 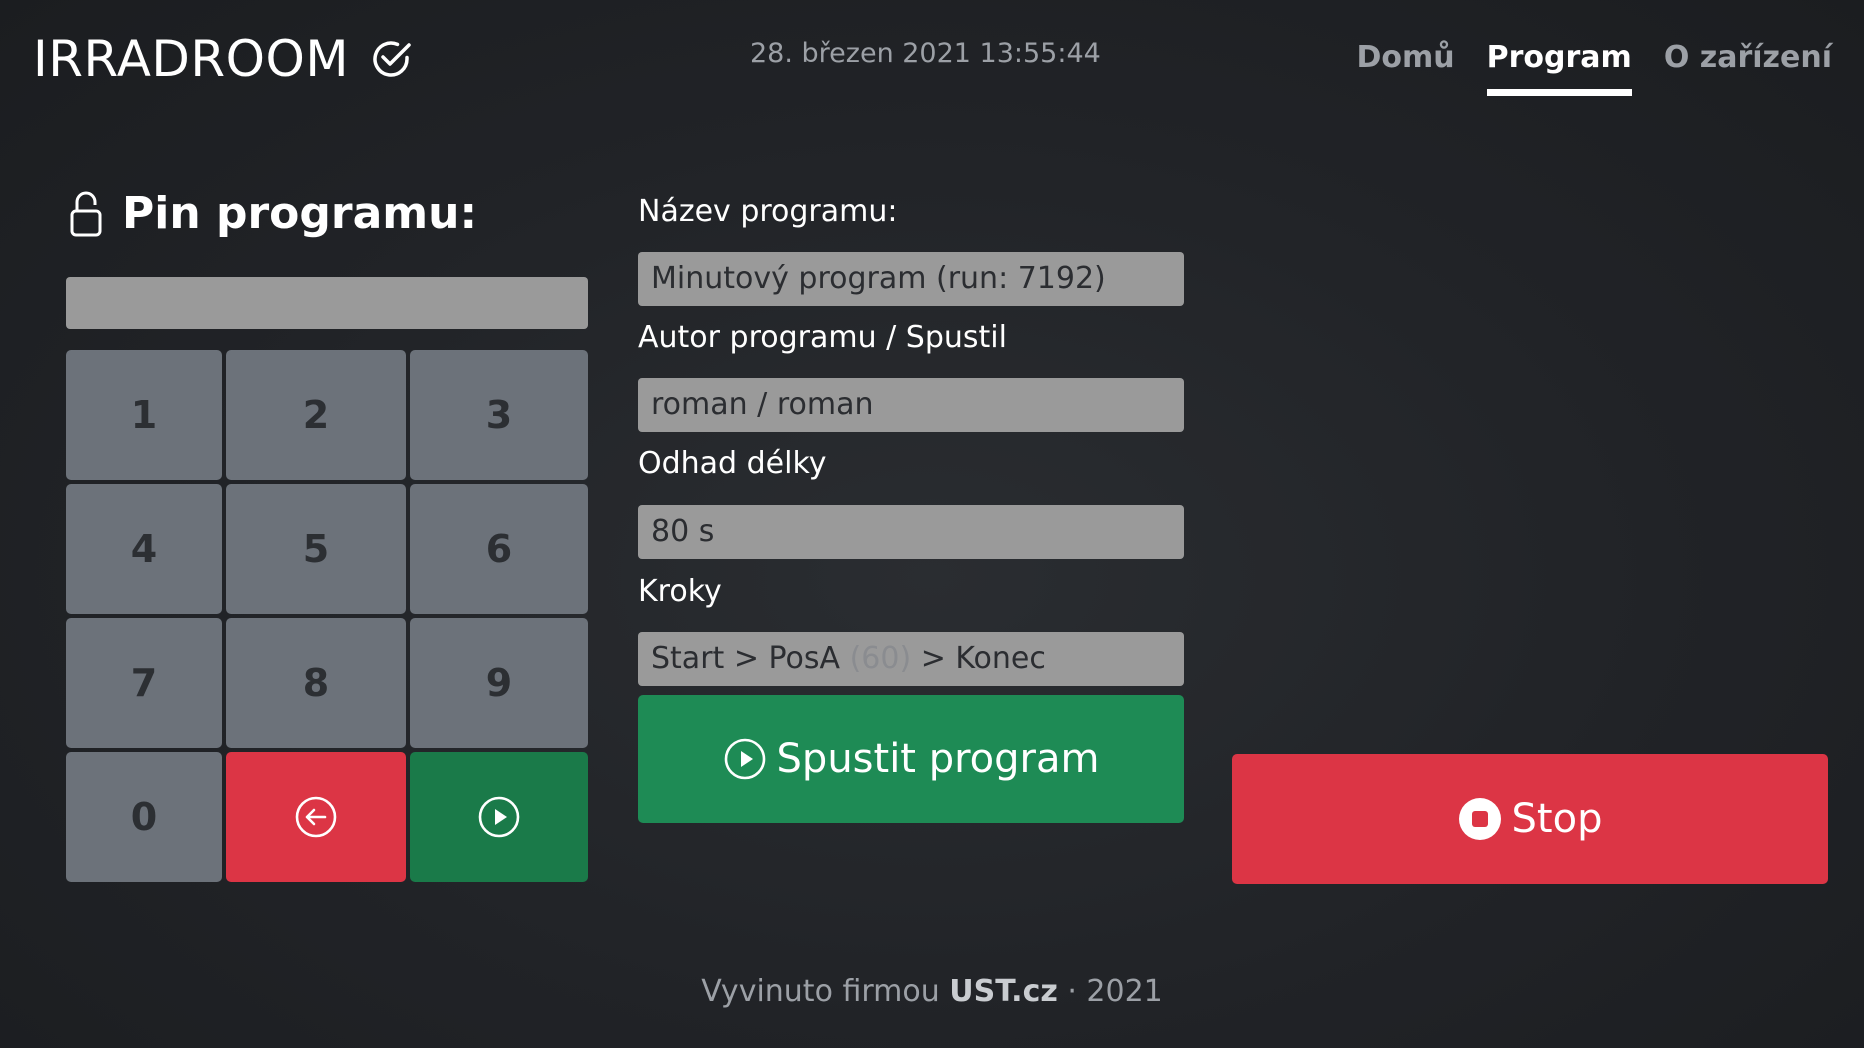 What do you see at coordinates (1479, 819) in the screenshot?
I see `stop-circle-icon` at bounding box center [1479, 819].